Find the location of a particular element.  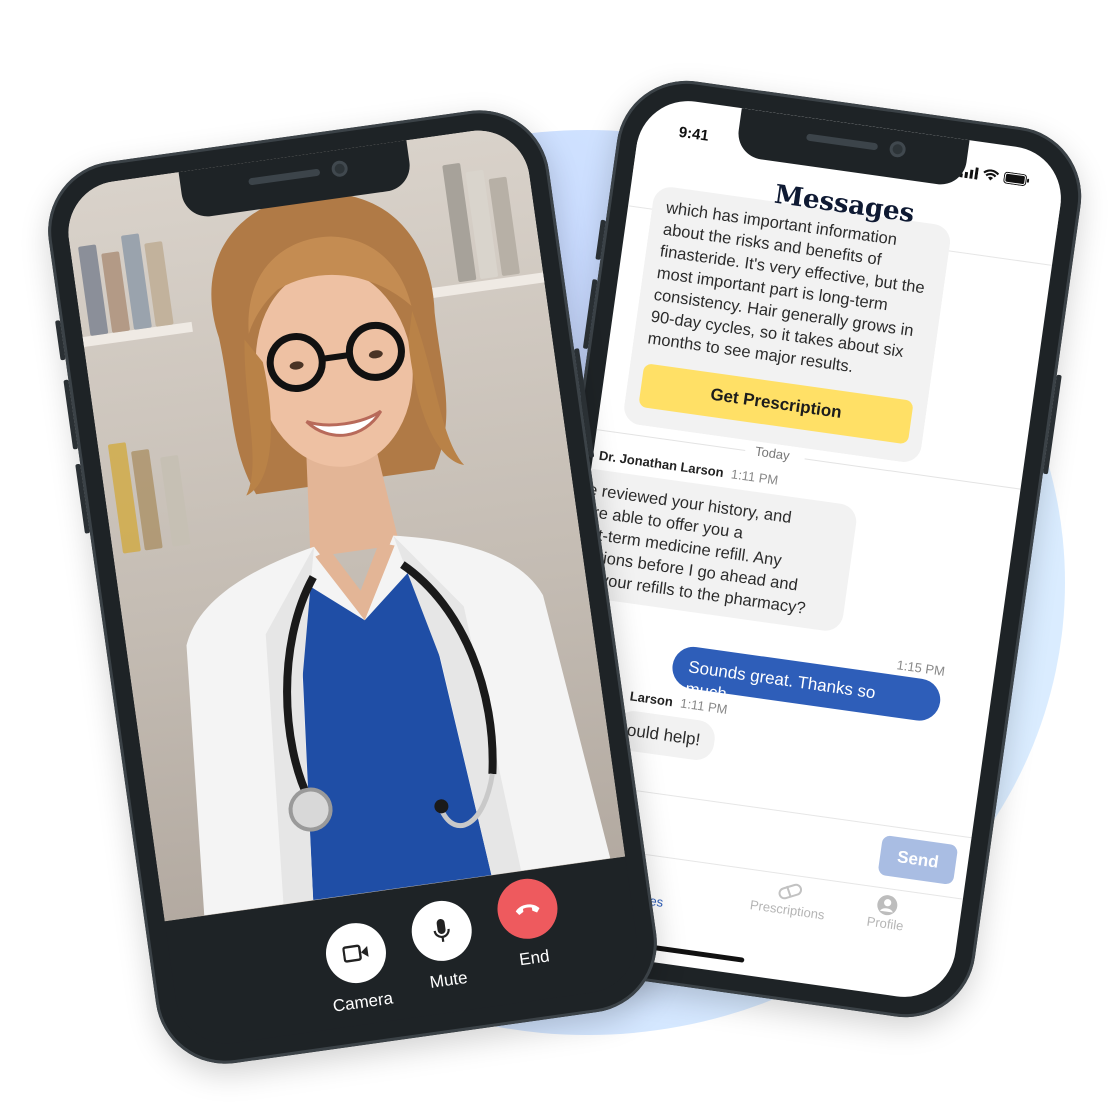

tab-label: Profile is located at coordinates (885, 923).